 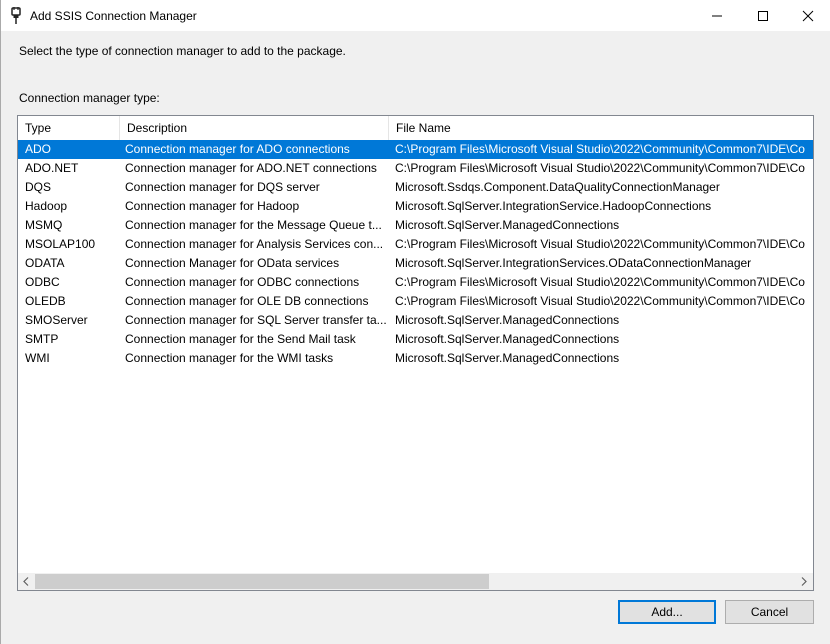 What do you see at coordinates (262, 581) in the screenshot?
I see `scroll-thumb` at bounding box center [262, 581].